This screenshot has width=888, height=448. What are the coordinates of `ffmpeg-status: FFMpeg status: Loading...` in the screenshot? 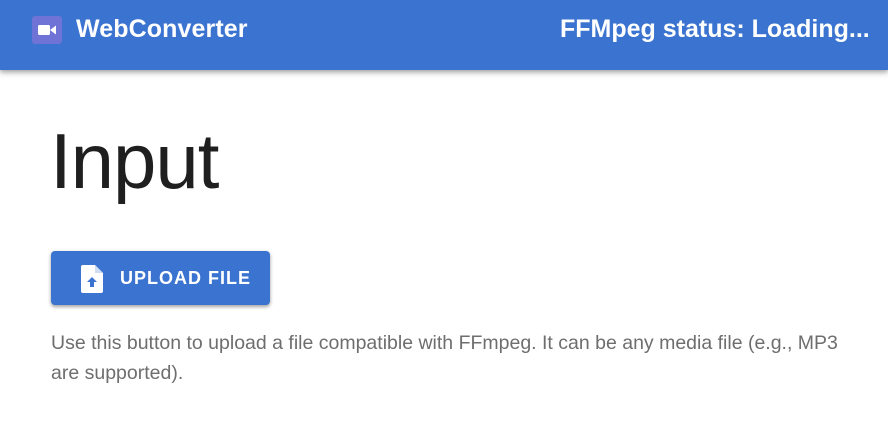 It's located at (715, 29).